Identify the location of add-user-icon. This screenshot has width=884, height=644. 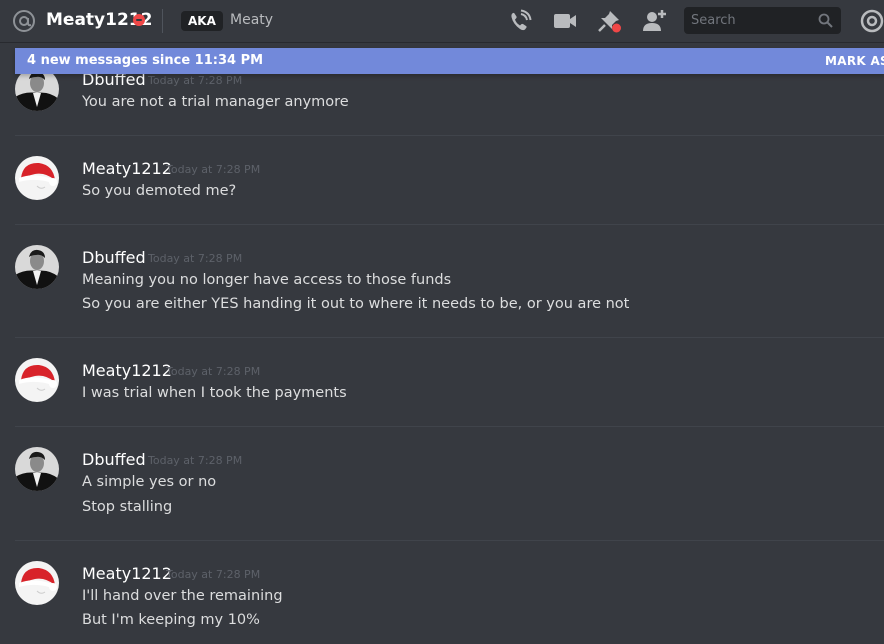
(654, 21).